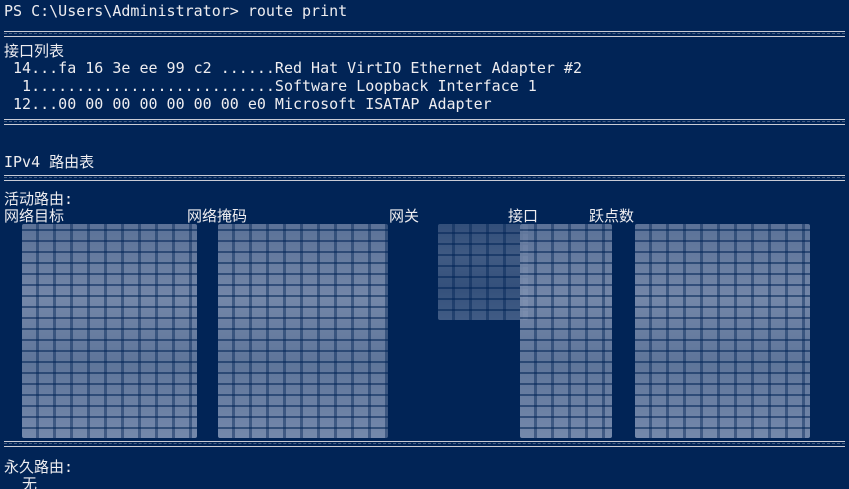 The width and height of the screenshot is (849, 489). I want to click on column-gateway: 网关, so click(404, 216).